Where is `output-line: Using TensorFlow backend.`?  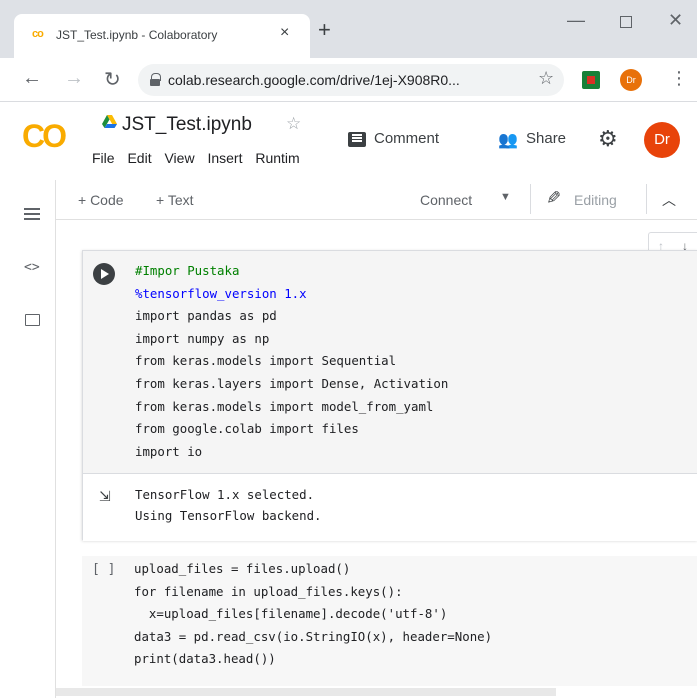
output-line: Using TensorFlow backend. is located at coordinates (228, 515).